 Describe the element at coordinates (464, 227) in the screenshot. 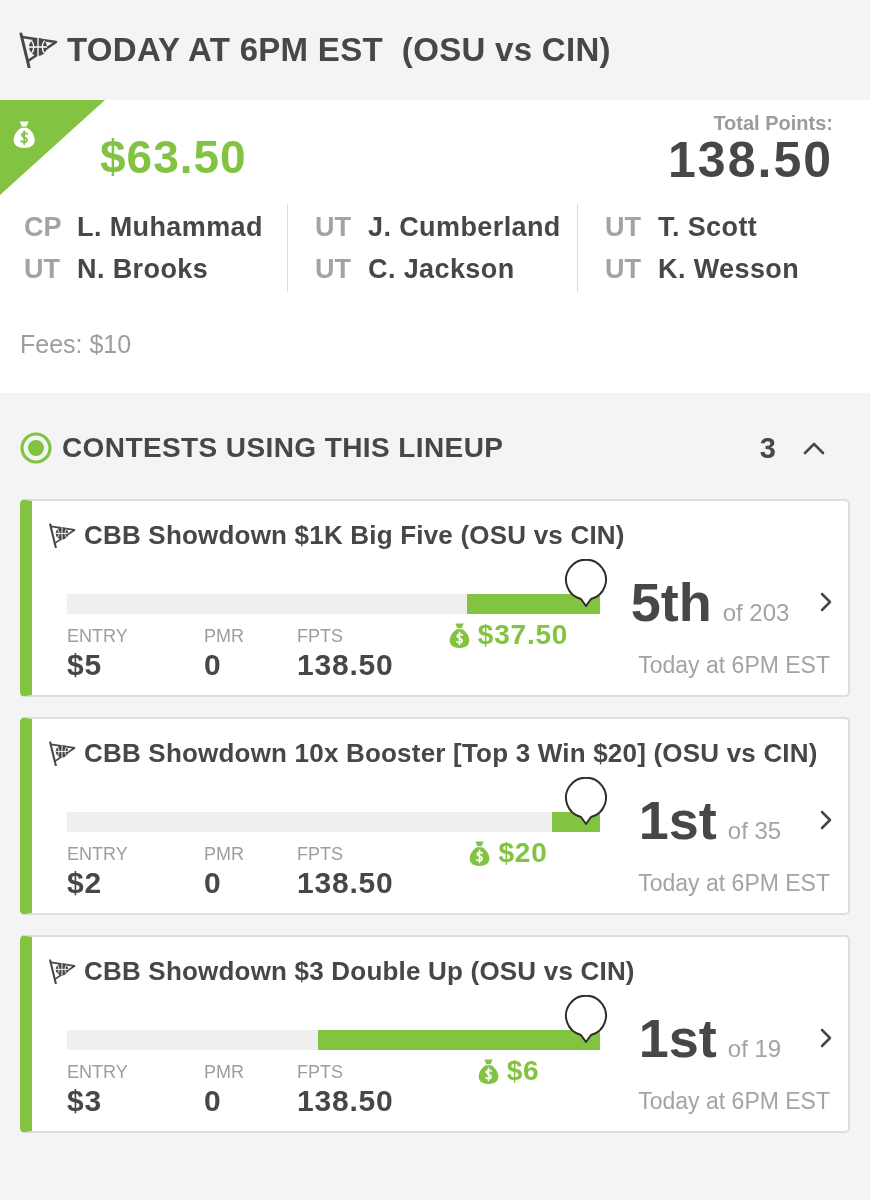

I see `player-name: J. Cumberland` at that location.